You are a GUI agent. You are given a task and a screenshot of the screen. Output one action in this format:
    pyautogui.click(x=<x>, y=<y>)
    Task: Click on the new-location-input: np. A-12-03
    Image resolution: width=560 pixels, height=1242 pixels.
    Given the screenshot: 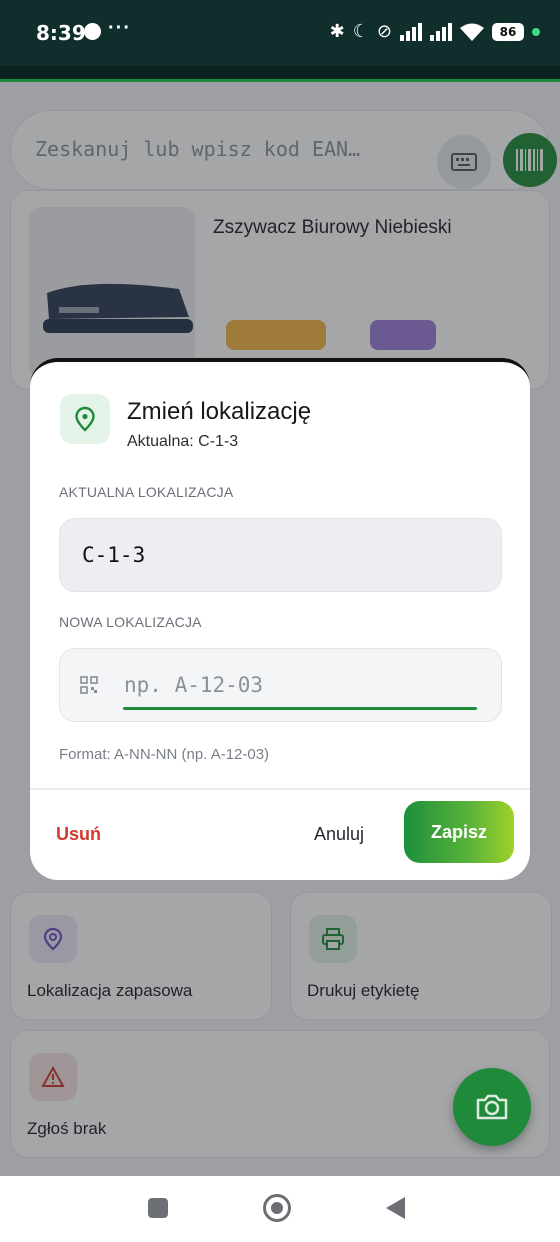 What is the action you would take?
    pyautogui.click(x=280, y=685)
    